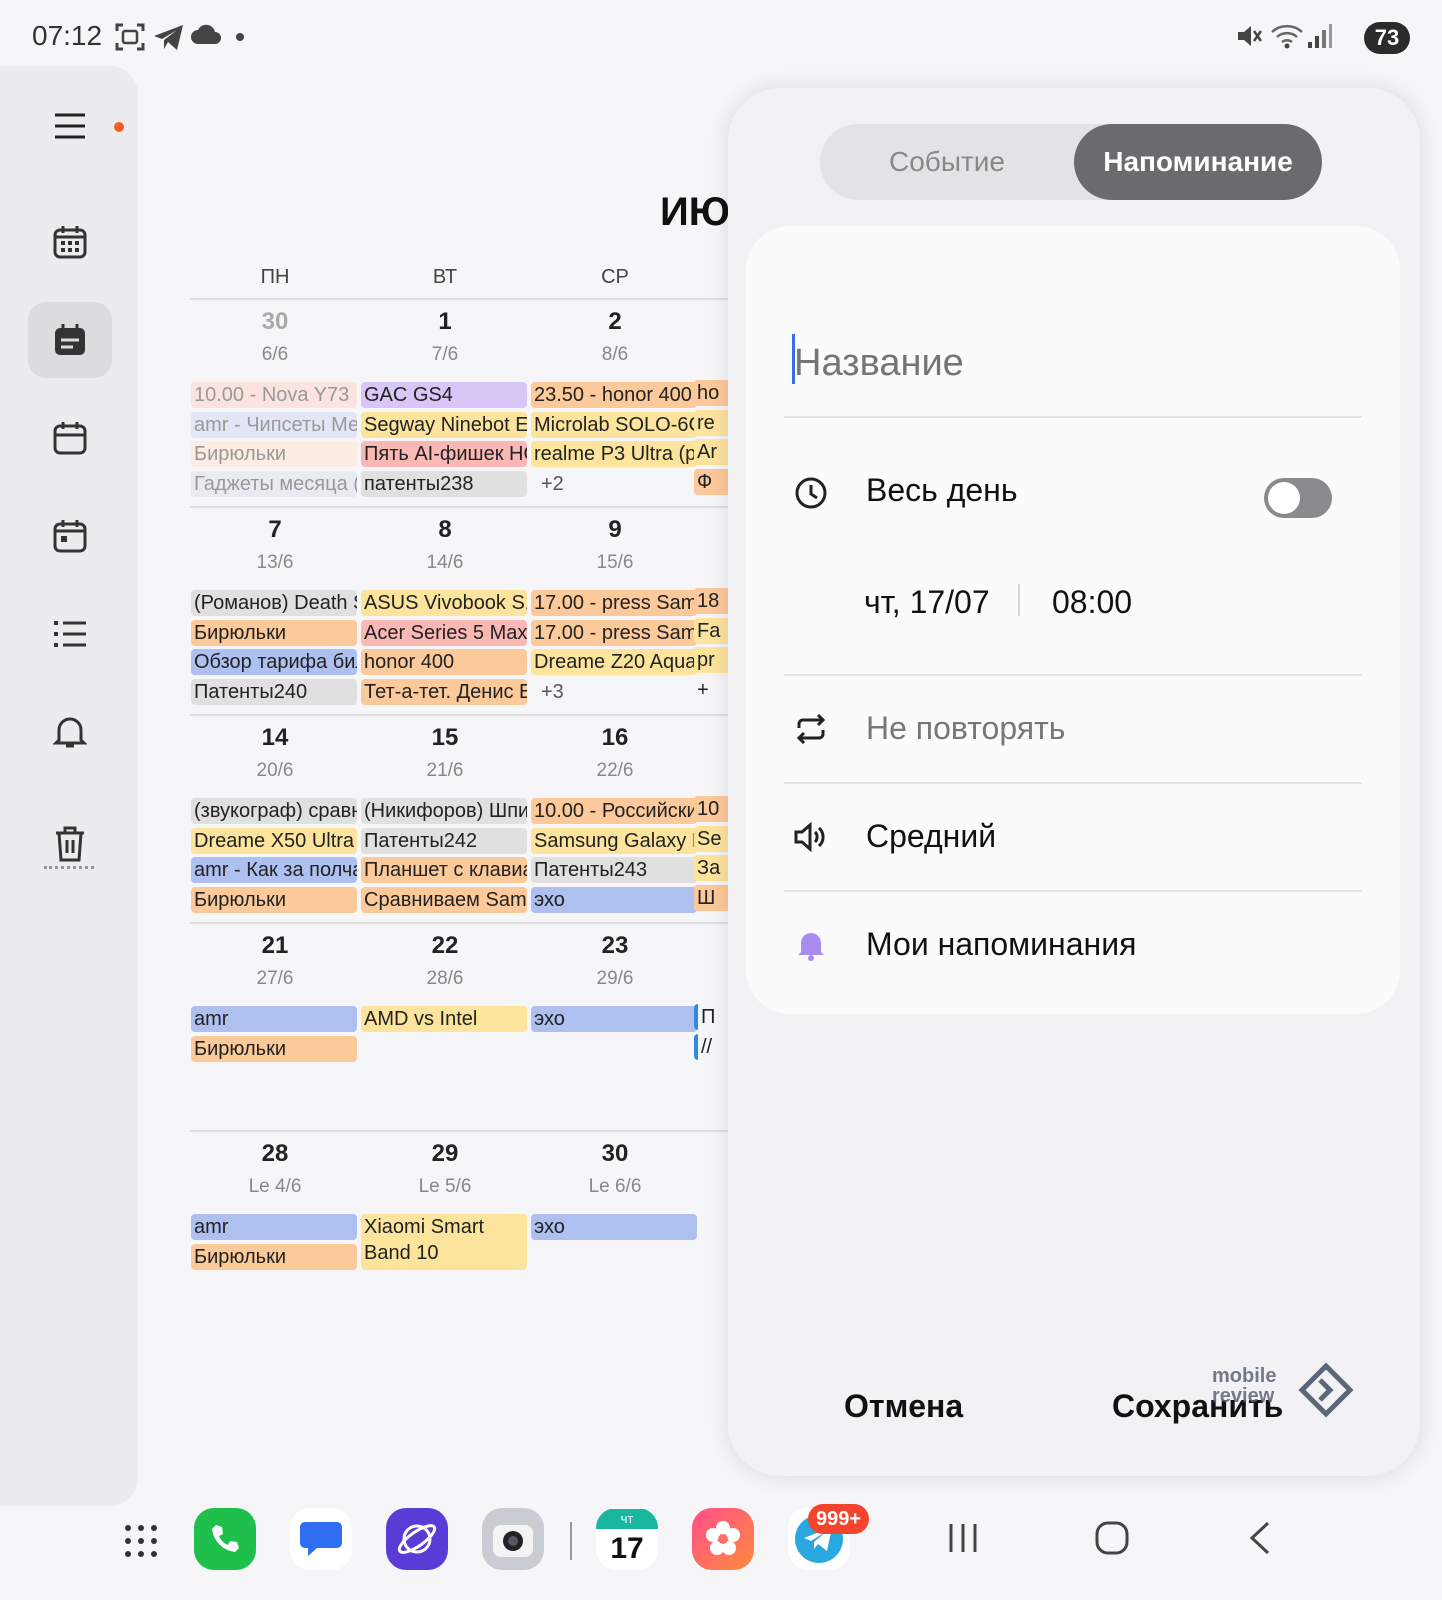  I want to click on clipped-event-chip: ho, so click(712, 393).